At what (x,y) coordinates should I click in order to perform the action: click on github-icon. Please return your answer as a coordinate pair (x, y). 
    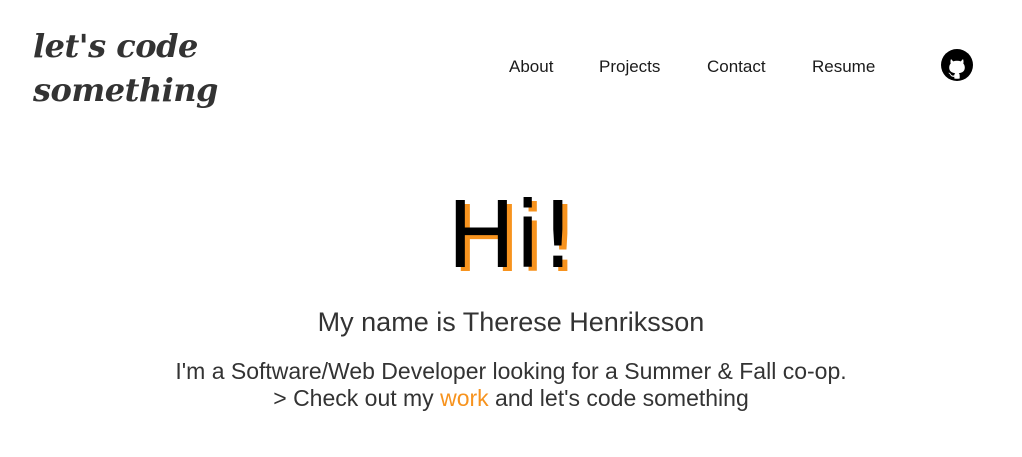
    Looking at the image, I should click on (957, 65).